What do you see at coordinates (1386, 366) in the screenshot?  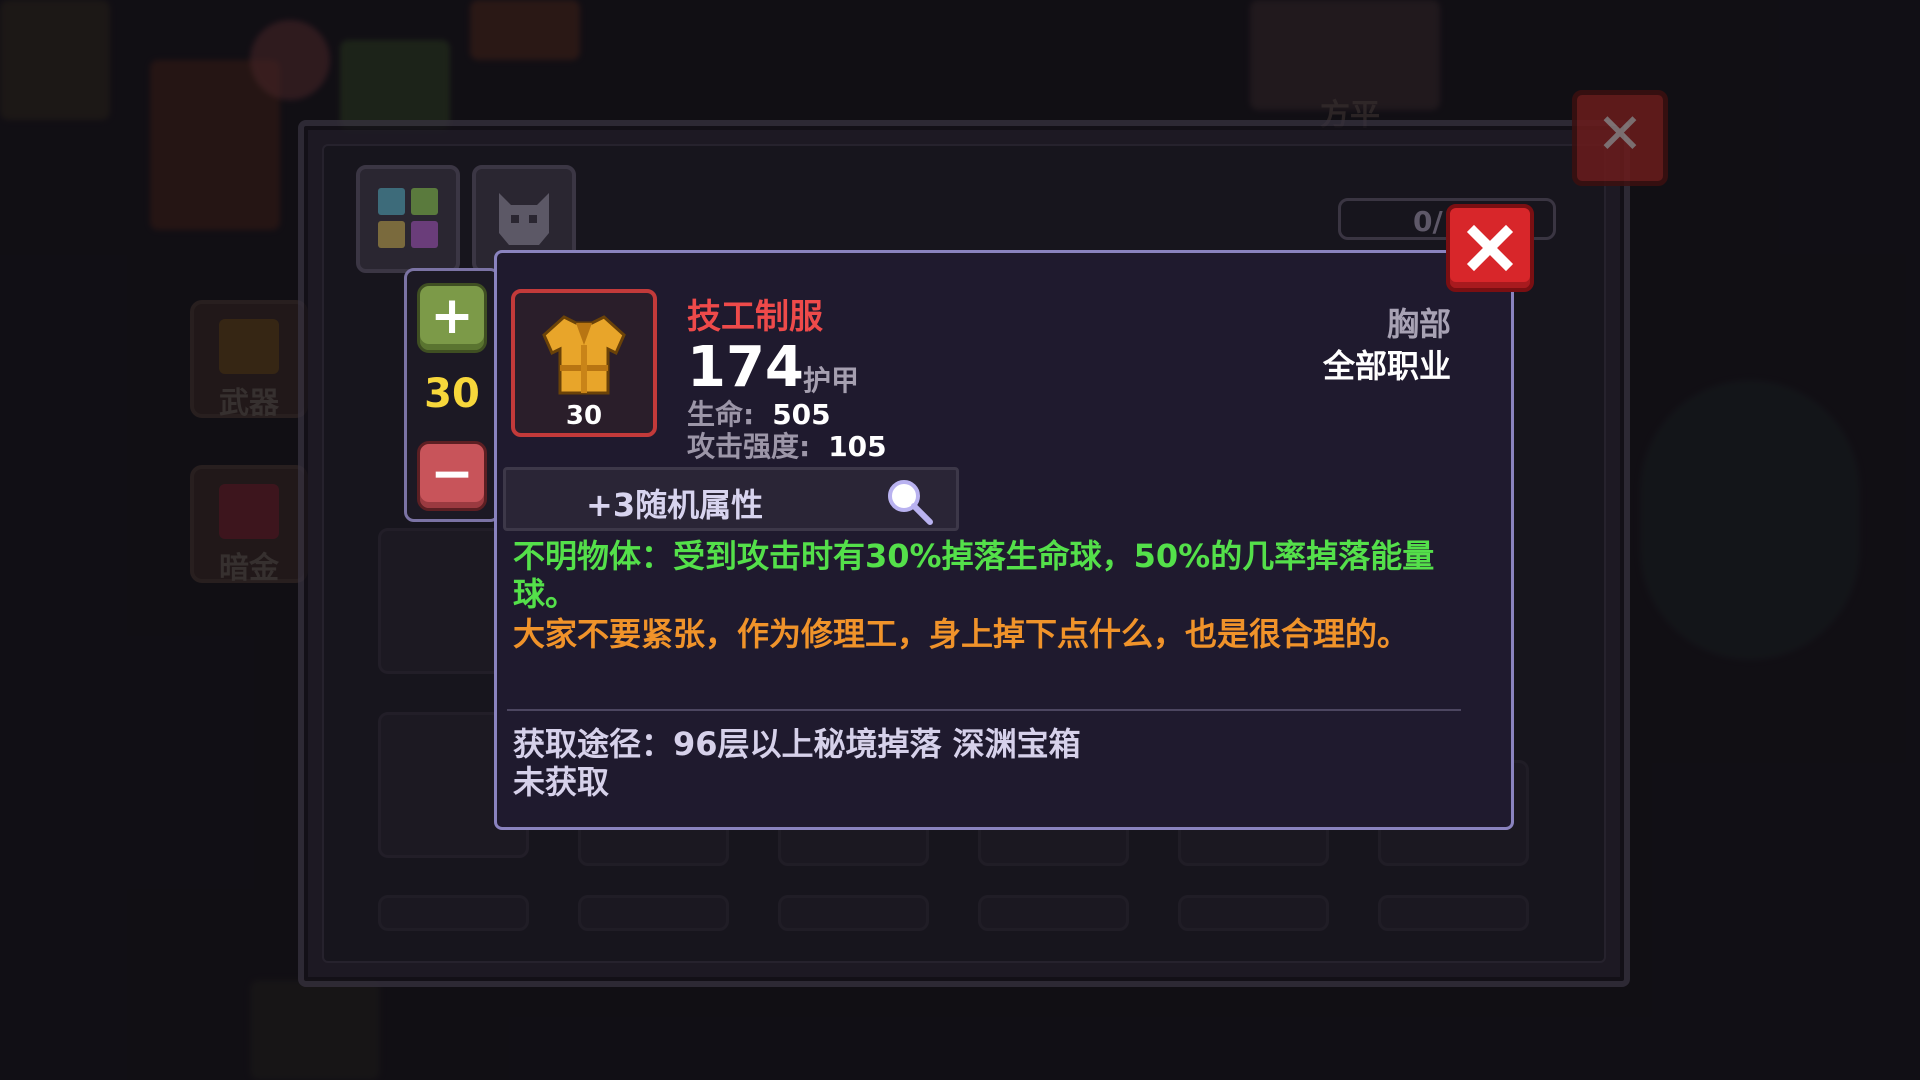 I see `class-requirement: 全部职业` at bounding box center [1386, 366].